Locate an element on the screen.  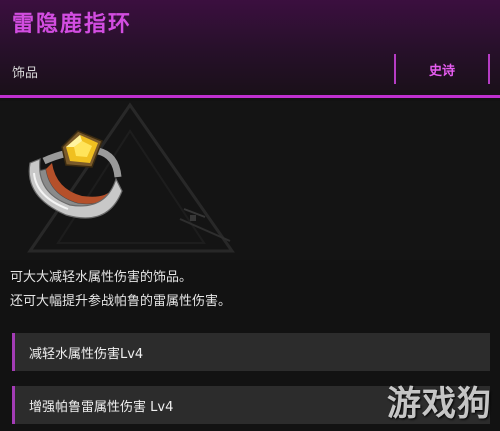
description-line-1: 可大大减轻水属性伤害的饰品。 is located at coordinates (101, 277).